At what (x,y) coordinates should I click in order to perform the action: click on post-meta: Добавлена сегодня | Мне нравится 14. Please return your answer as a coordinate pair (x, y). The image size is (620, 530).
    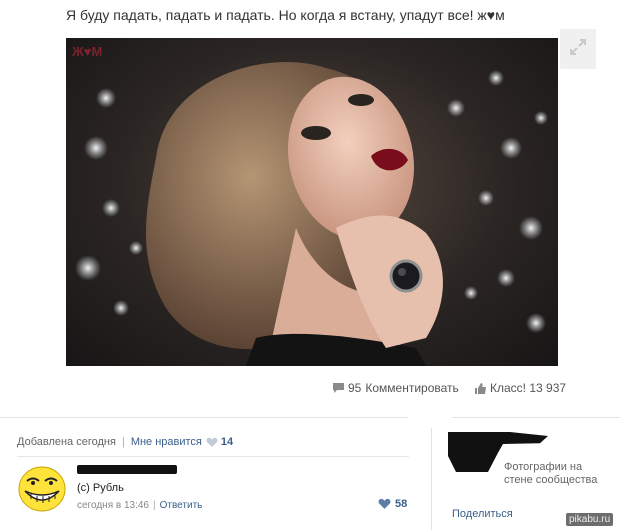
    Looking at the image, I should click on (125, 442).